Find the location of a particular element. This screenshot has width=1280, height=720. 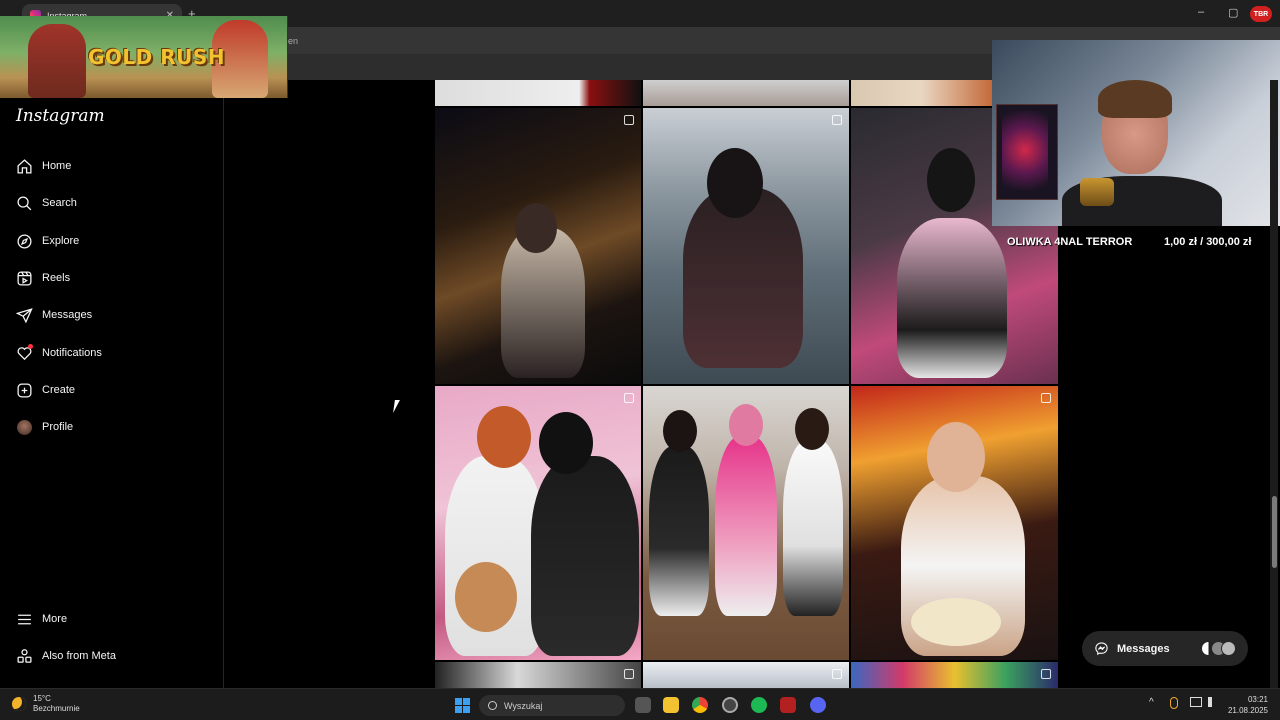

menu-icon is located at coordinates (24, 619).